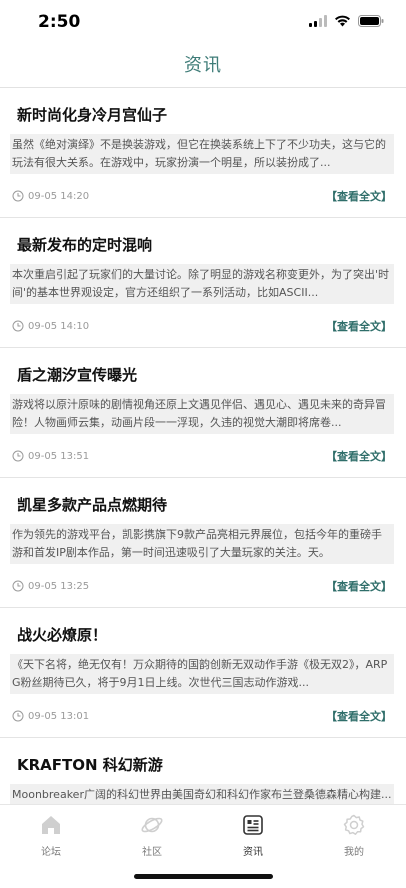  I want to click on tab-label: 论坛, so click(51, 852).